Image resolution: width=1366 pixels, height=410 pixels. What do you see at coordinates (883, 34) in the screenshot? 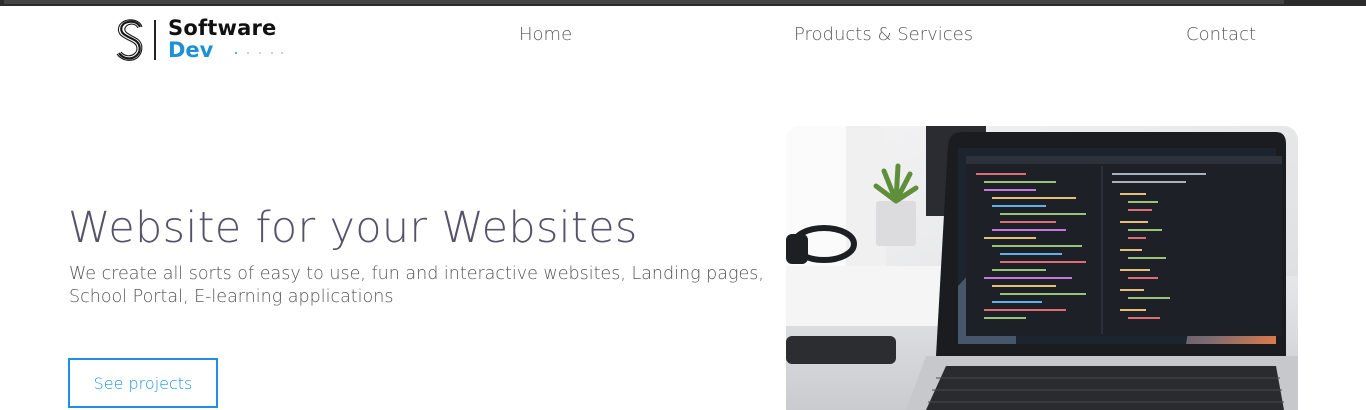
I see `nav-products-services-link: Products & Services` at bounding box center [883, 34].